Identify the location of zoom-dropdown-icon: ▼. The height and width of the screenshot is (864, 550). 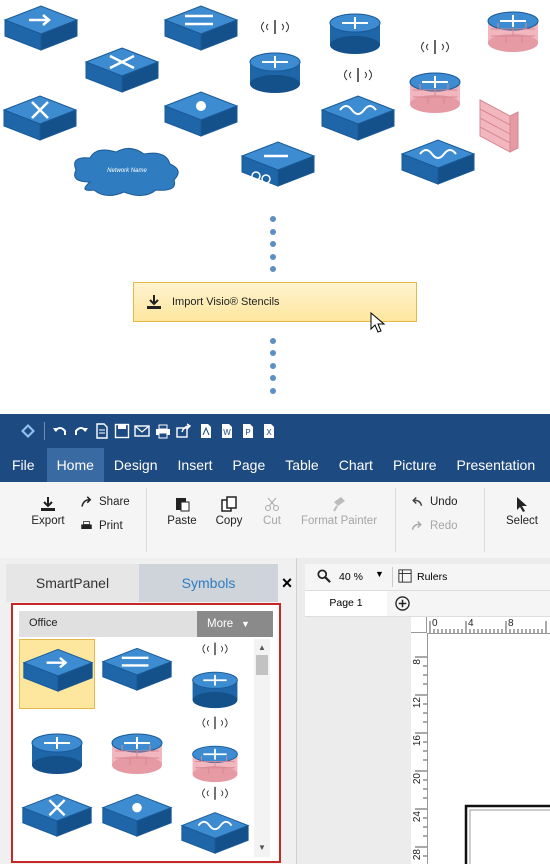
(379, 574).